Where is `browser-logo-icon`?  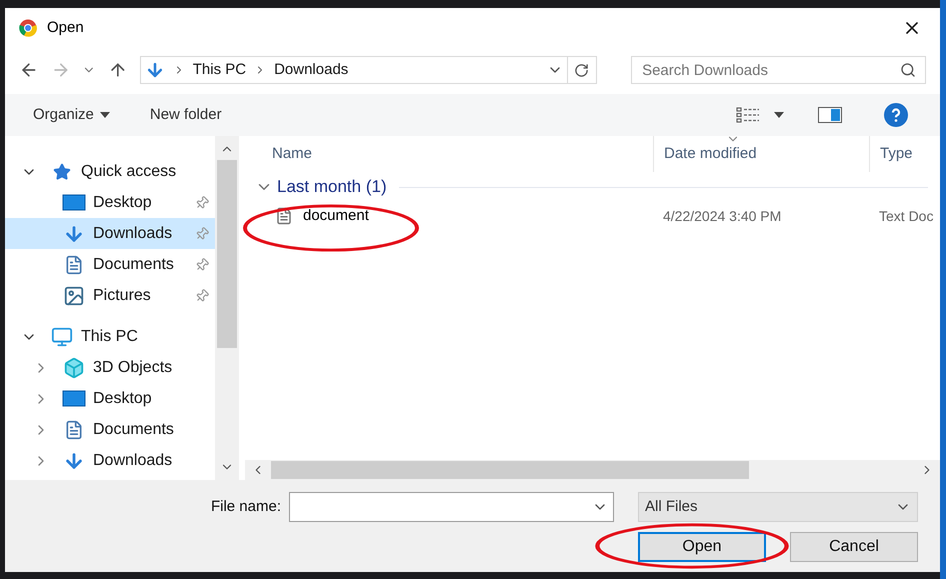
browser-logo-icon is located at coordinates (28, 28).